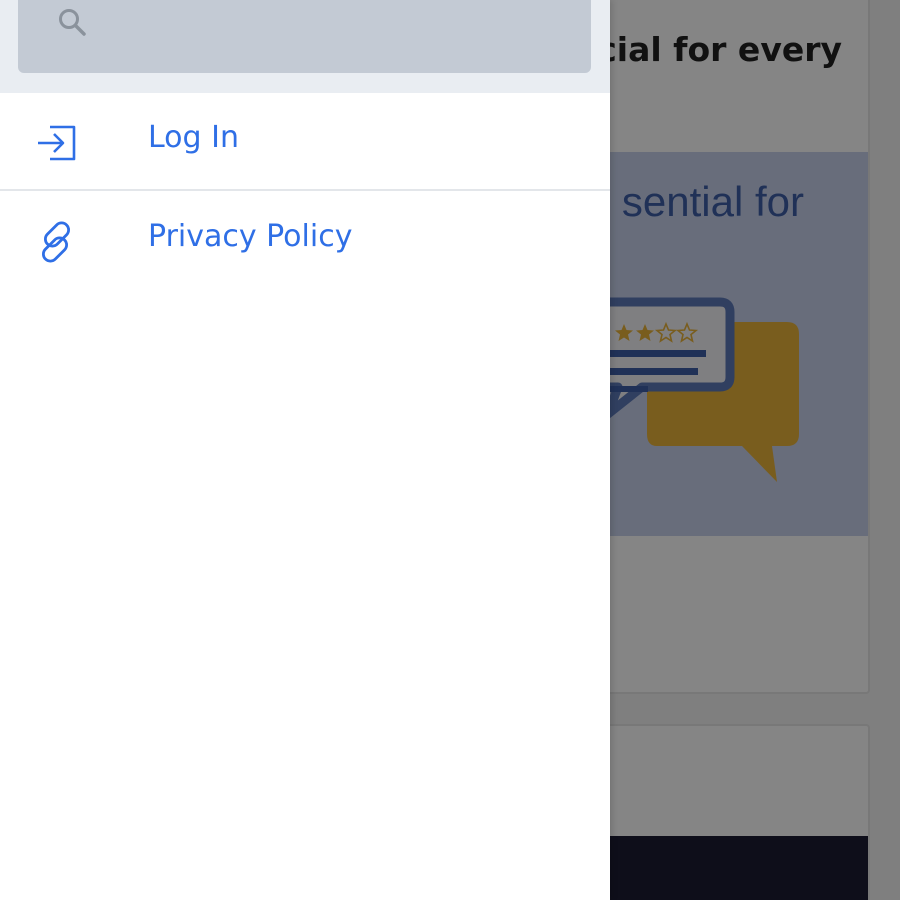 The width and height of the screenshot is (900, 900). Describe the element at coordinates (250, 236) in the screenshot. I see `menu-item-label: Privacy Policy` at that location.